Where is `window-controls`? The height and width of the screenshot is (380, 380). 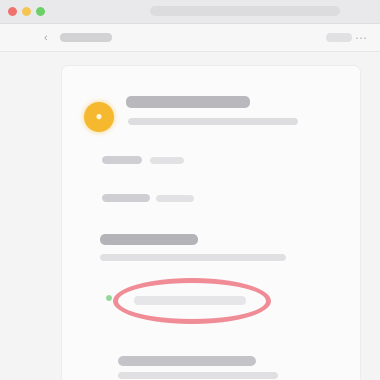 window-controls is located at coordinates (26, 11).